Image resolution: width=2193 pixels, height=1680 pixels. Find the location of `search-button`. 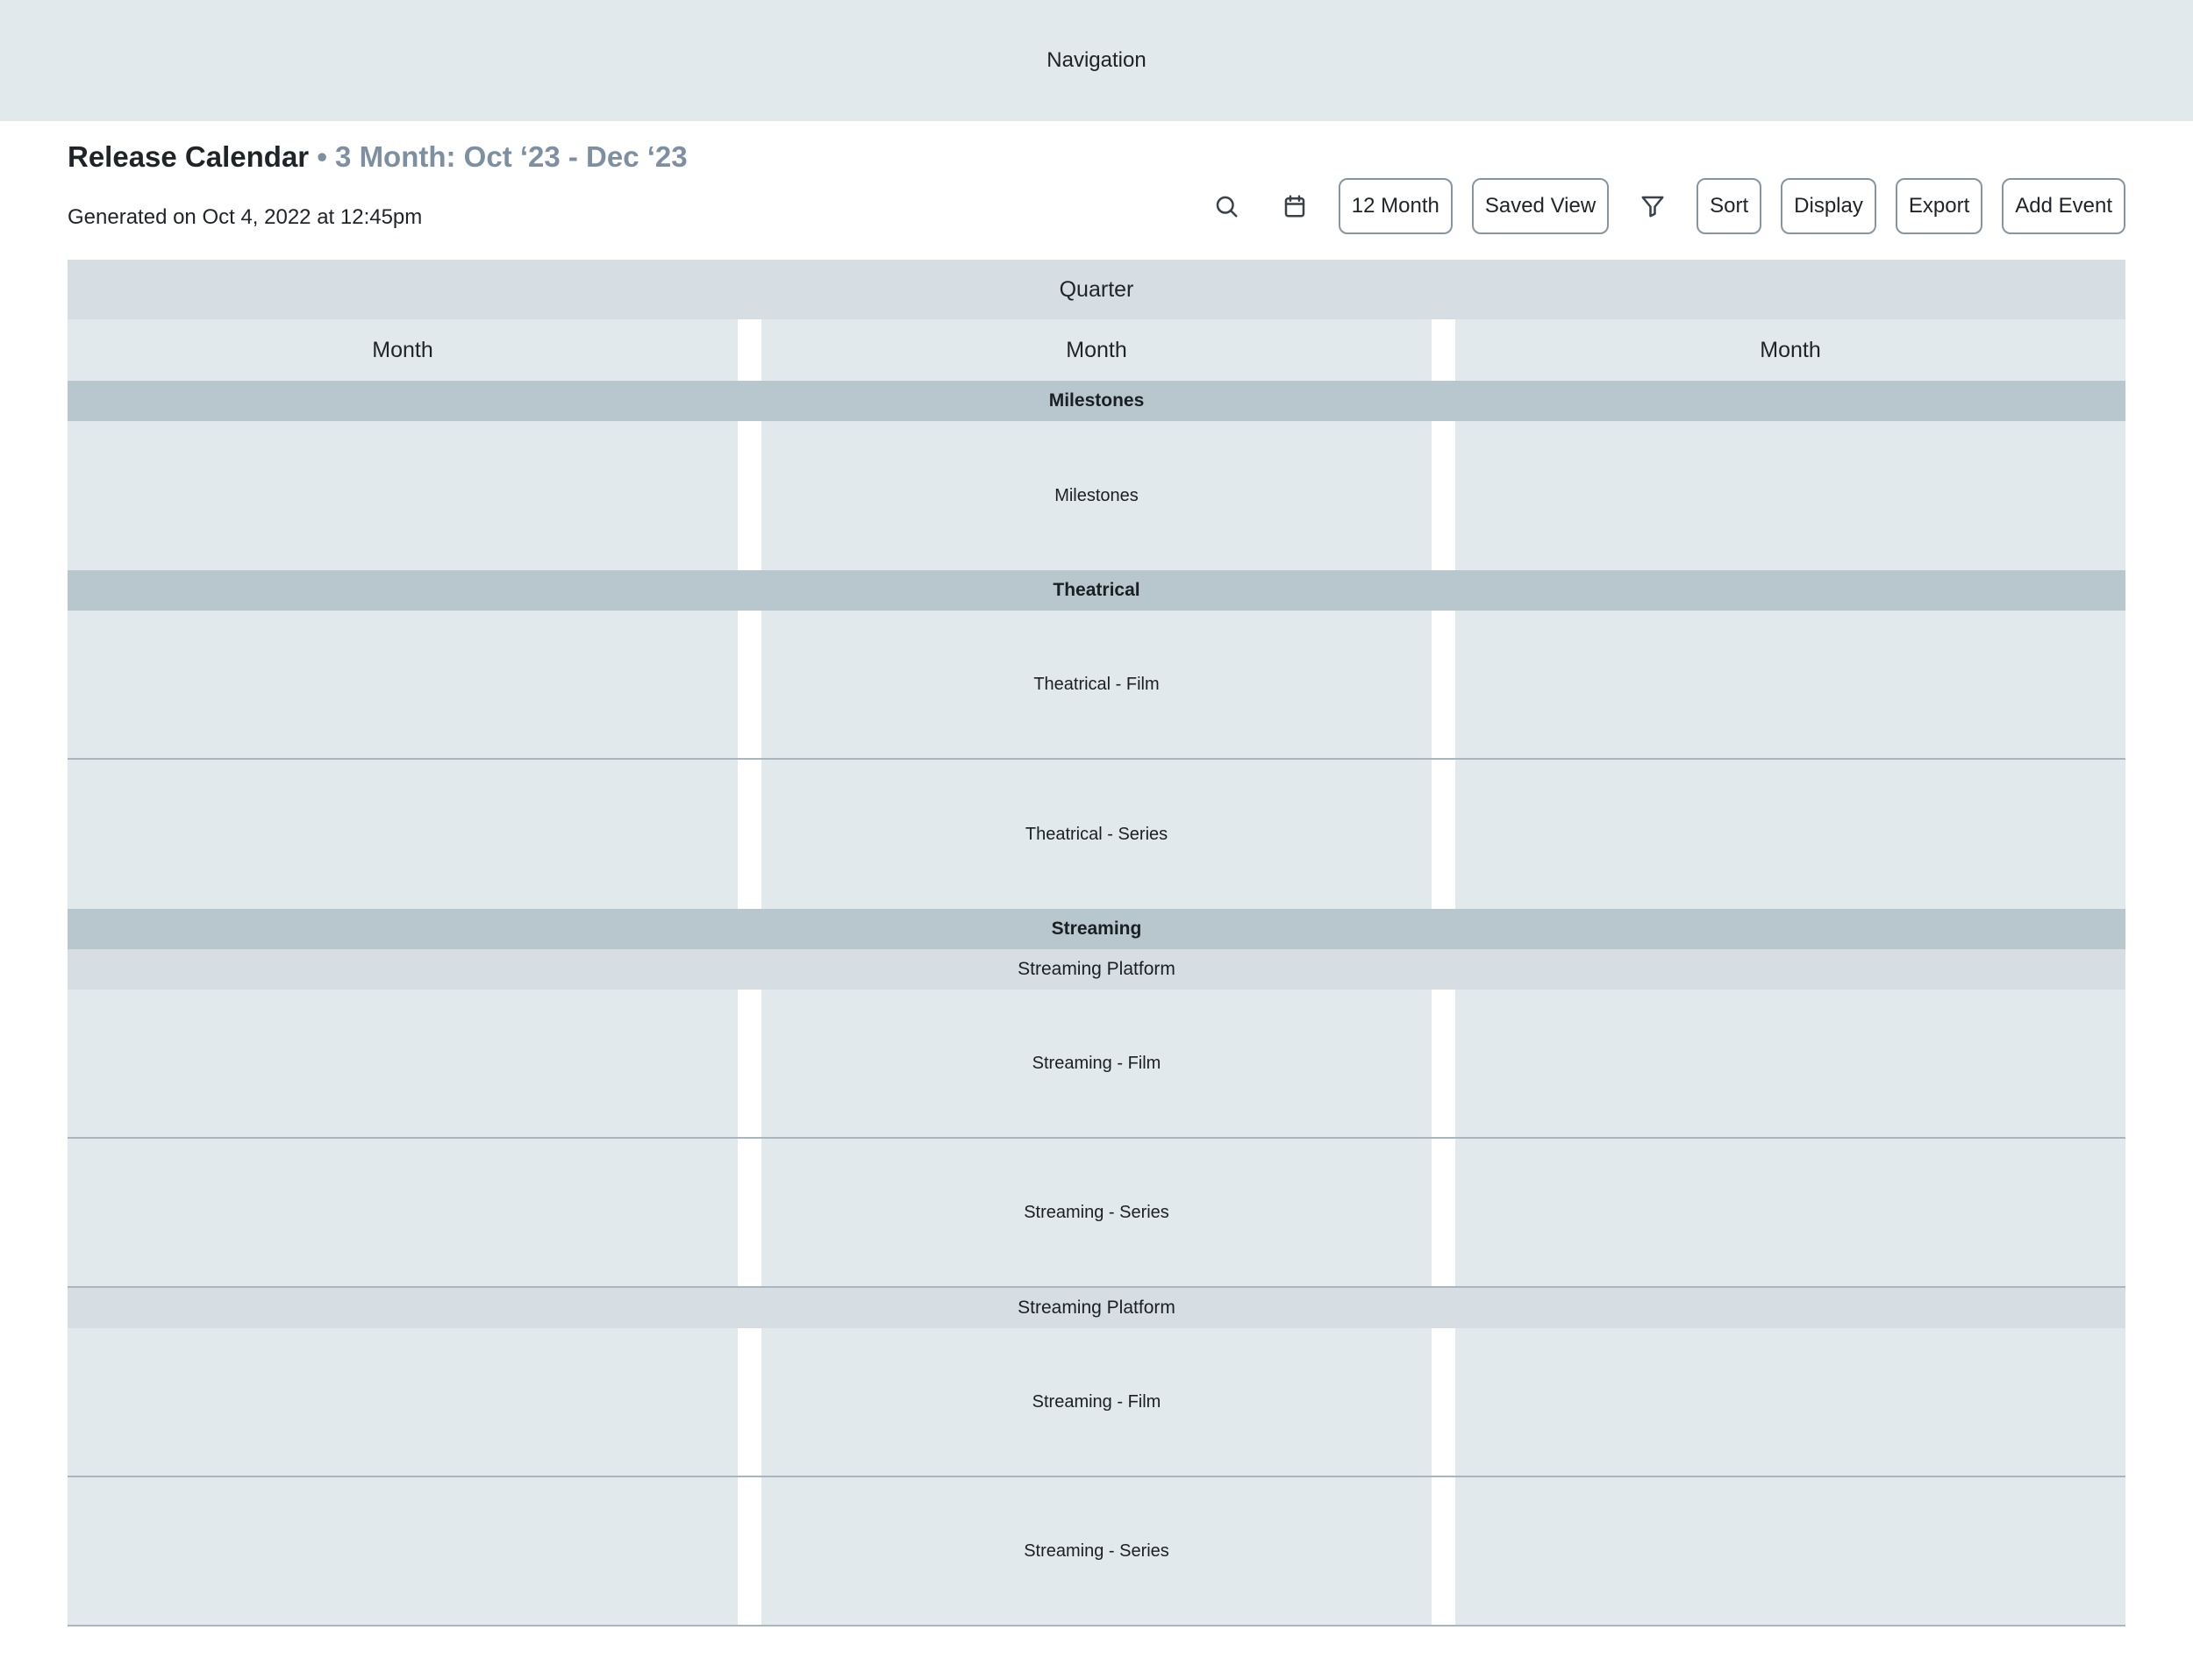

search-button is located at coordinates (1226, 206).